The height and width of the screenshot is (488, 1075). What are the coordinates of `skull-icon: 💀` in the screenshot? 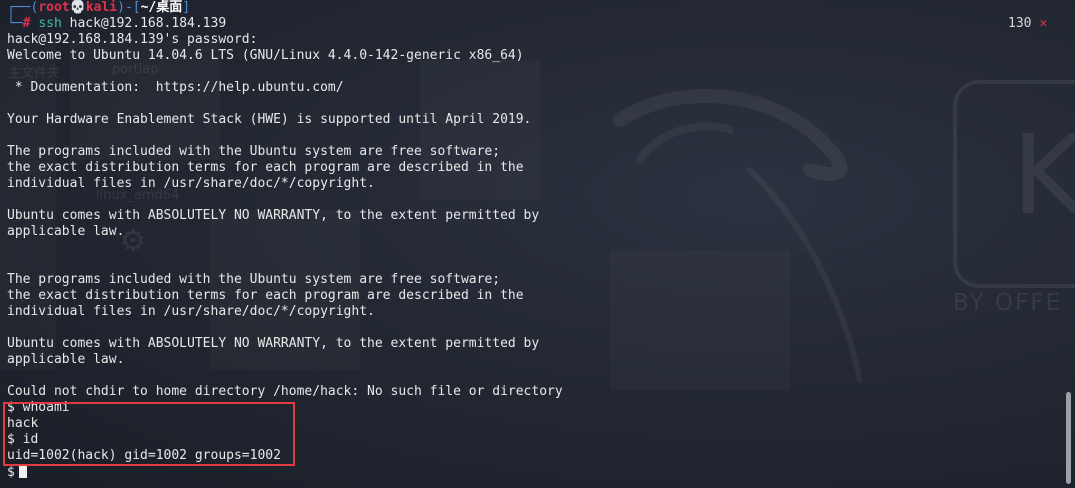 It's located at (77, 7).